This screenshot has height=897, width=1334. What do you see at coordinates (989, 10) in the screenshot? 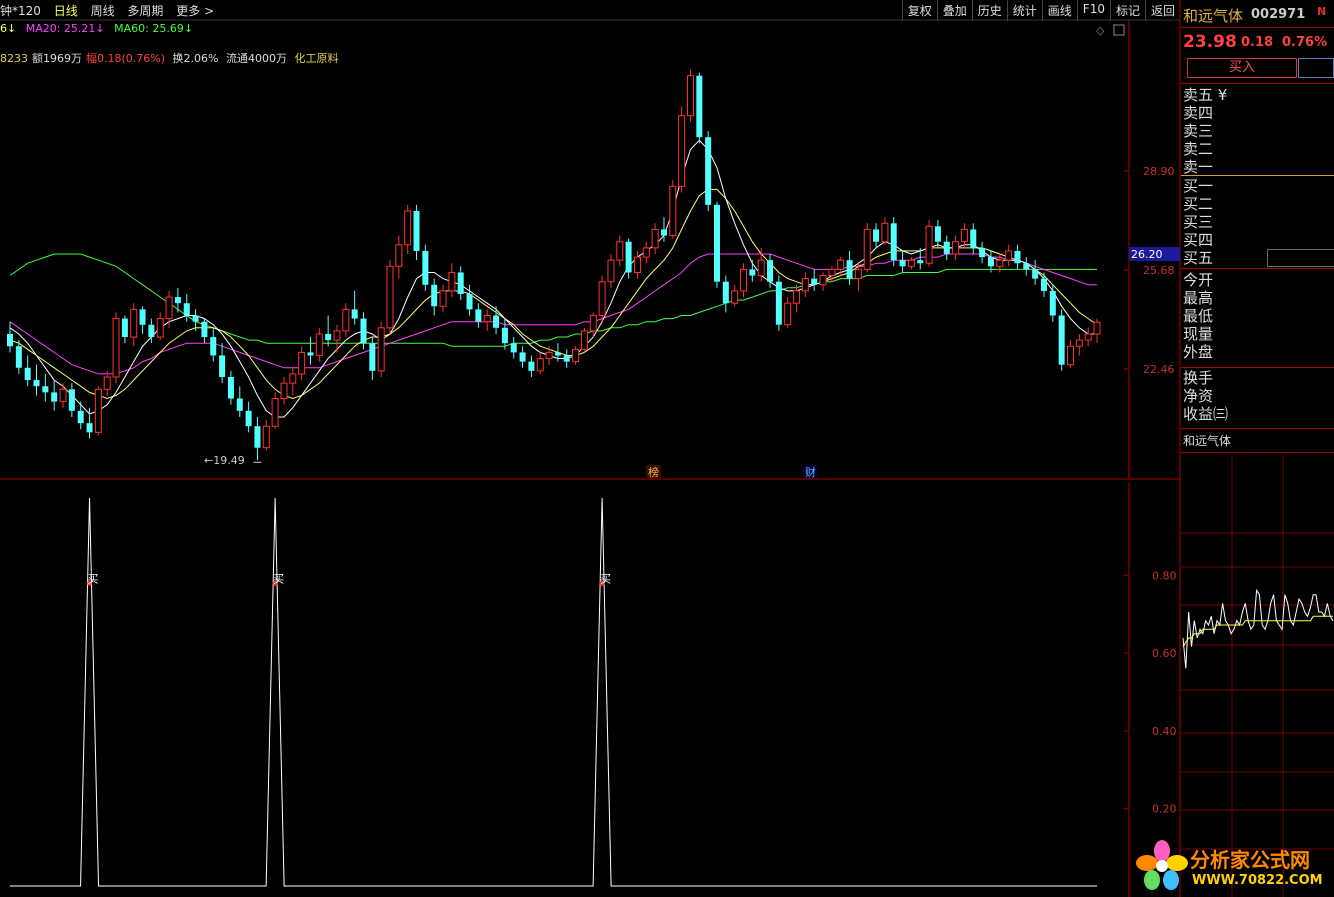
I see `history-button: 历史` at bounding box center [989, 10].